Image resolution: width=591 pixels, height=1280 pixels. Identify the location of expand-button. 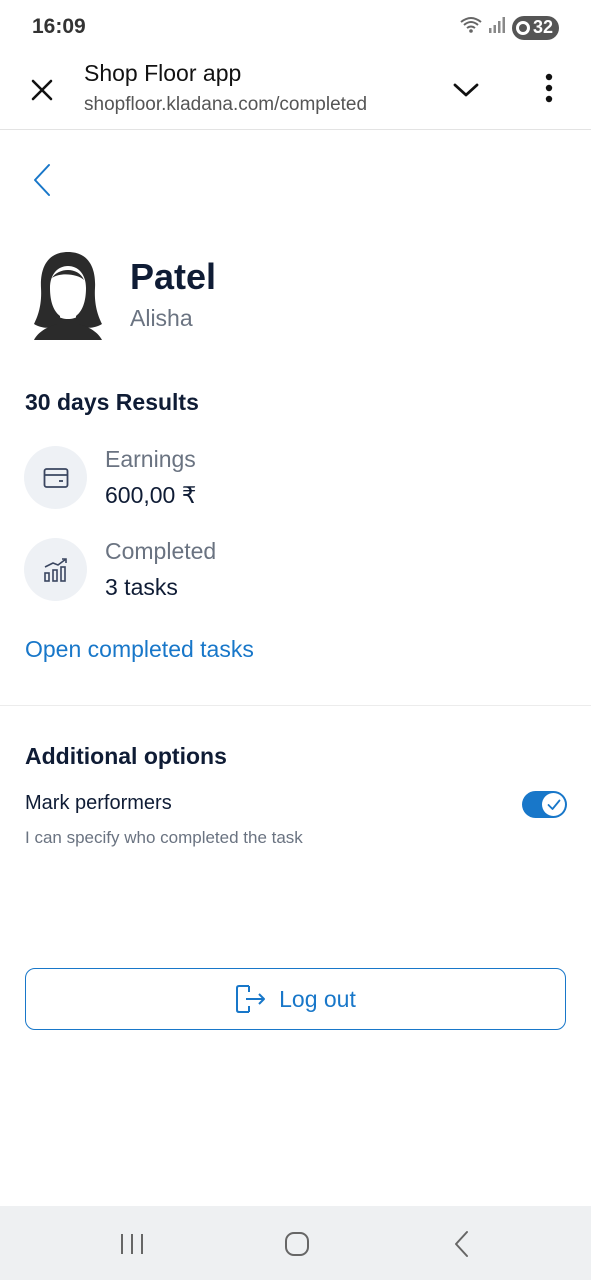
(466, 90).